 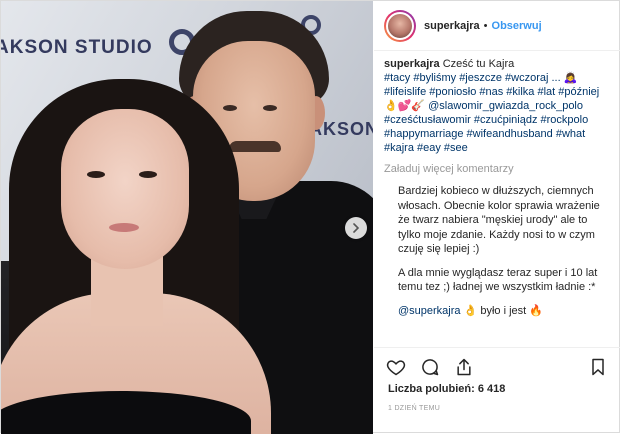 What do you see at coordinates (125, 189) in the screenshot?
I see `woman-face` at bounding box center [125, 189].